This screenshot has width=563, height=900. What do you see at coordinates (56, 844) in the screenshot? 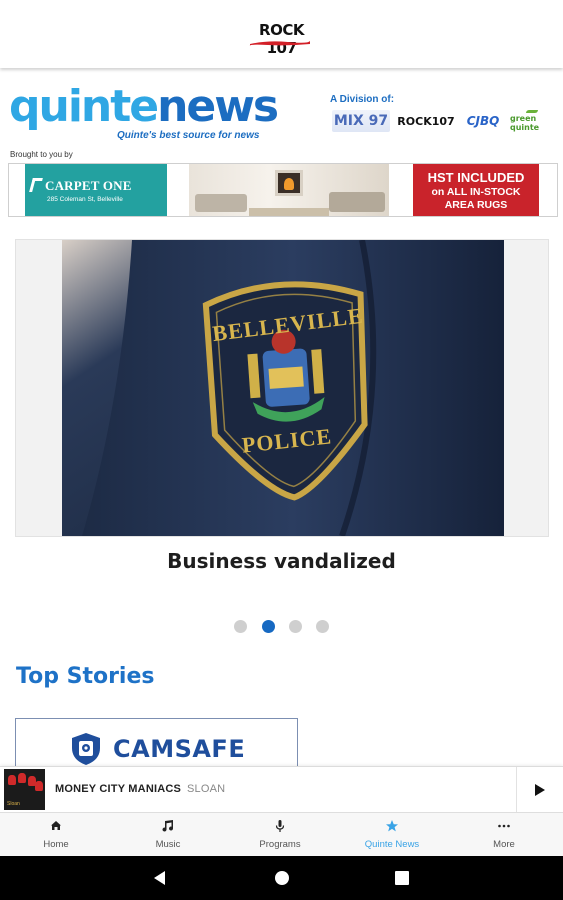
I see `nav-home-label: Home` at bounding box center [56, 844].